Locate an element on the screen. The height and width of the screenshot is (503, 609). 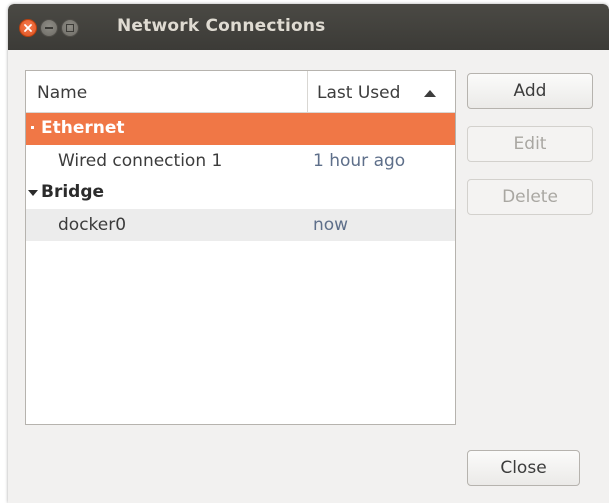
group-label: Bridge is located at coordinates (73, 192).